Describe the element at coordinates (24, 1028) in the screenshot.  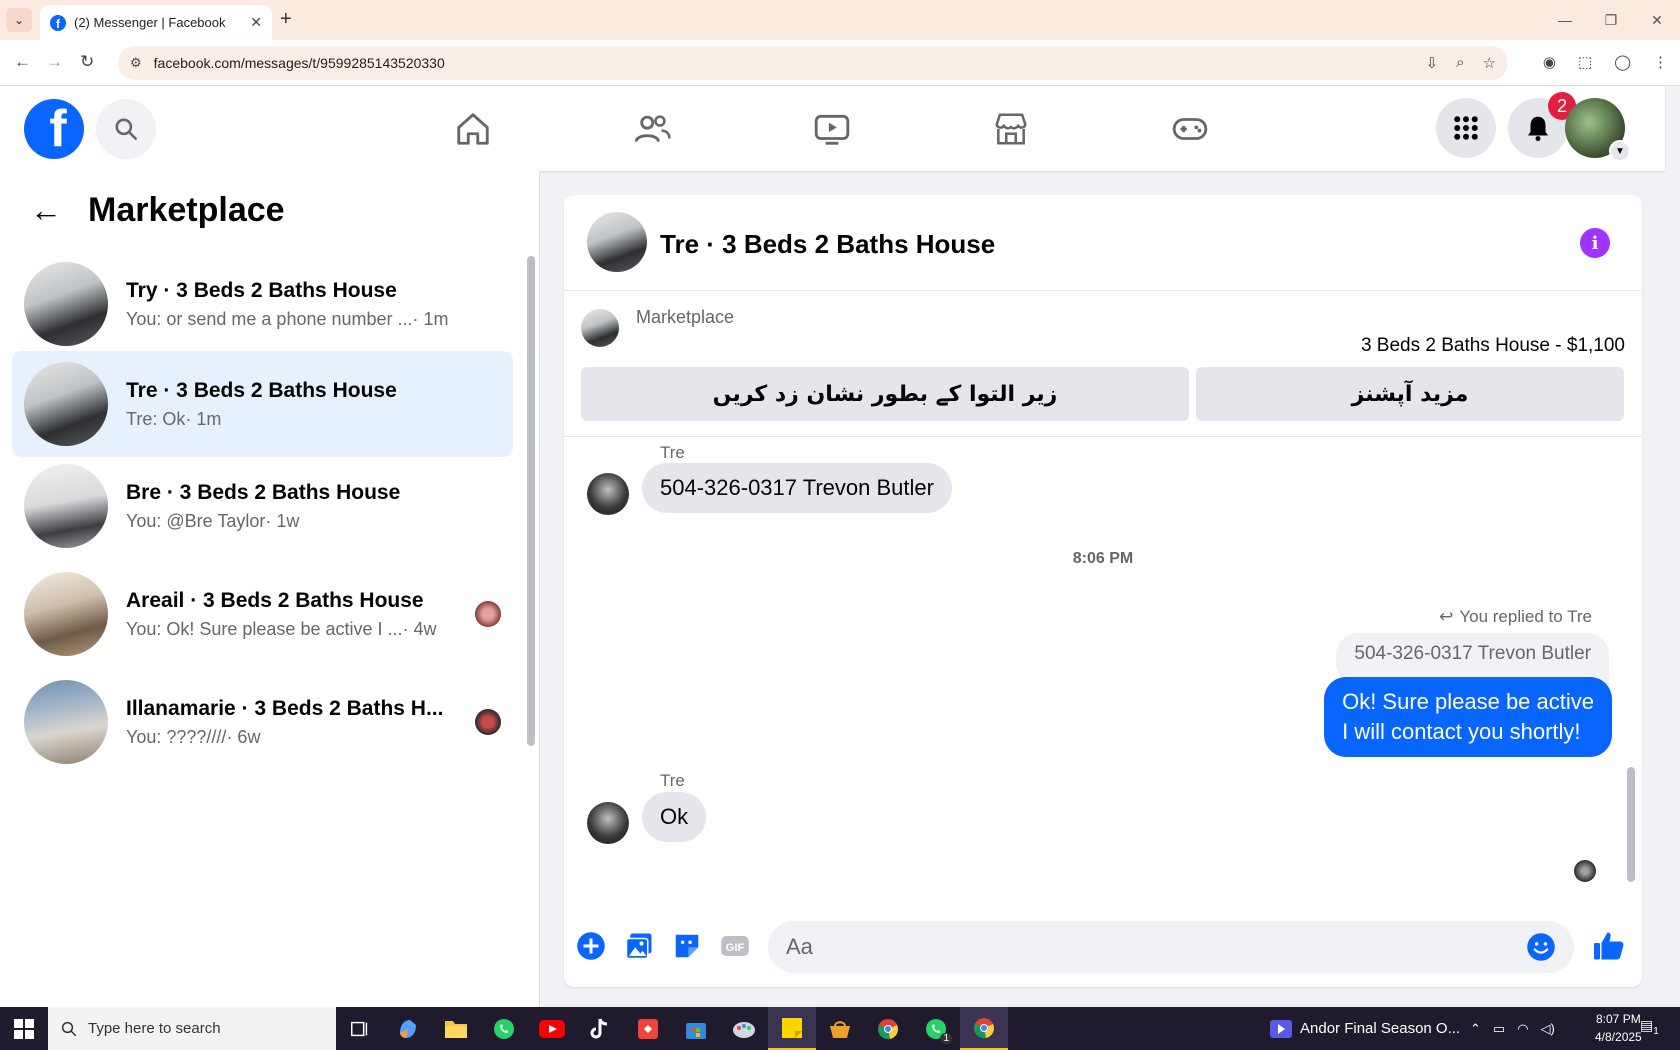
I see `start-button` at that location.